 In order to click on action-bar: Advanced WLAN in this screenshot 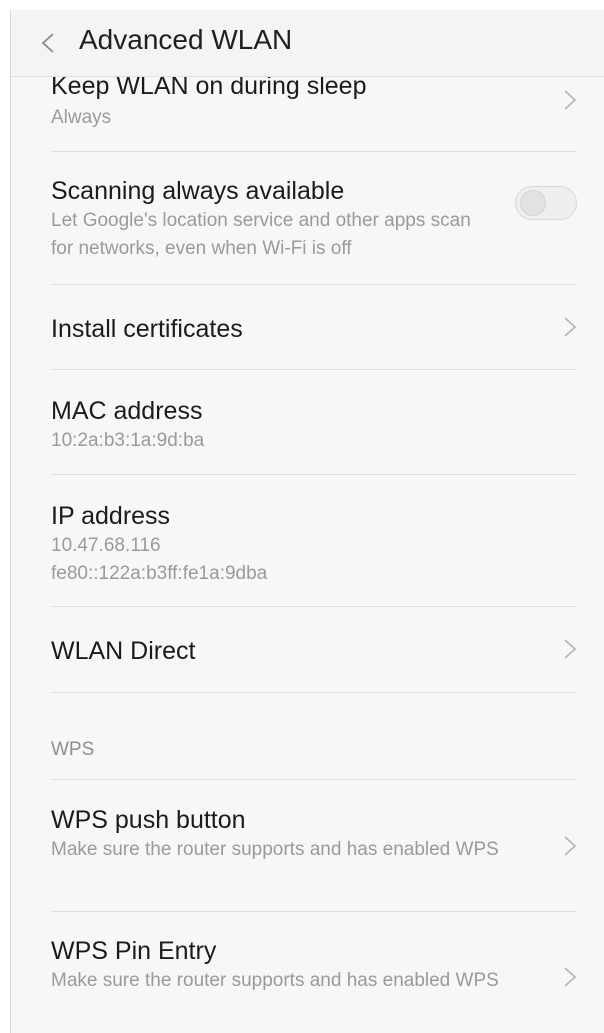, I will do `click(307, 43)`.